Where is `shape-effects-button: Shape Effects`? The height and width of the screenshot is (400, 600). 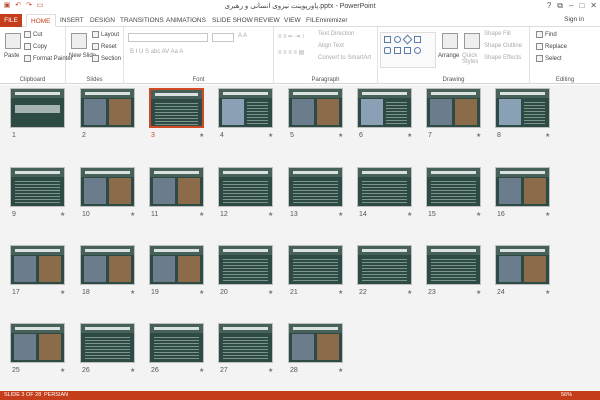 shape-effects-button: Shape Effects is located at coordinates (502, 58).